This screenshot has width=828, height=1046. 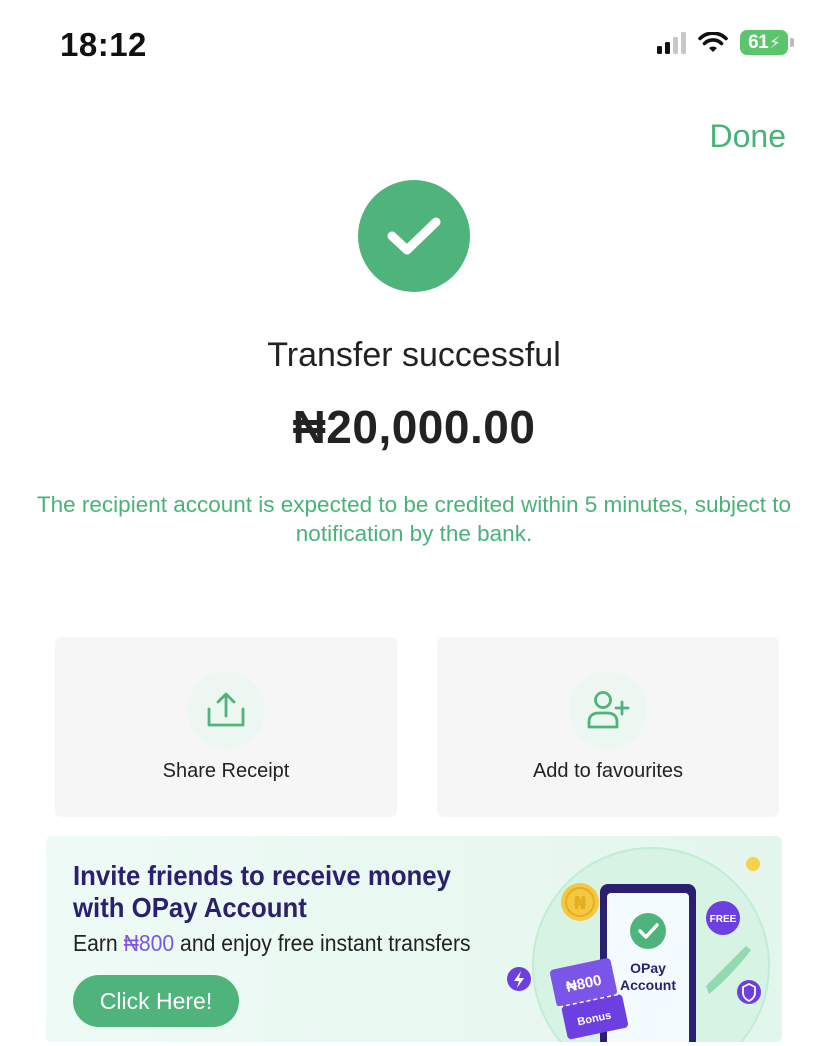 I want to click on status-bar: 18:12 61 ⚡, so click(x=414, y=45).